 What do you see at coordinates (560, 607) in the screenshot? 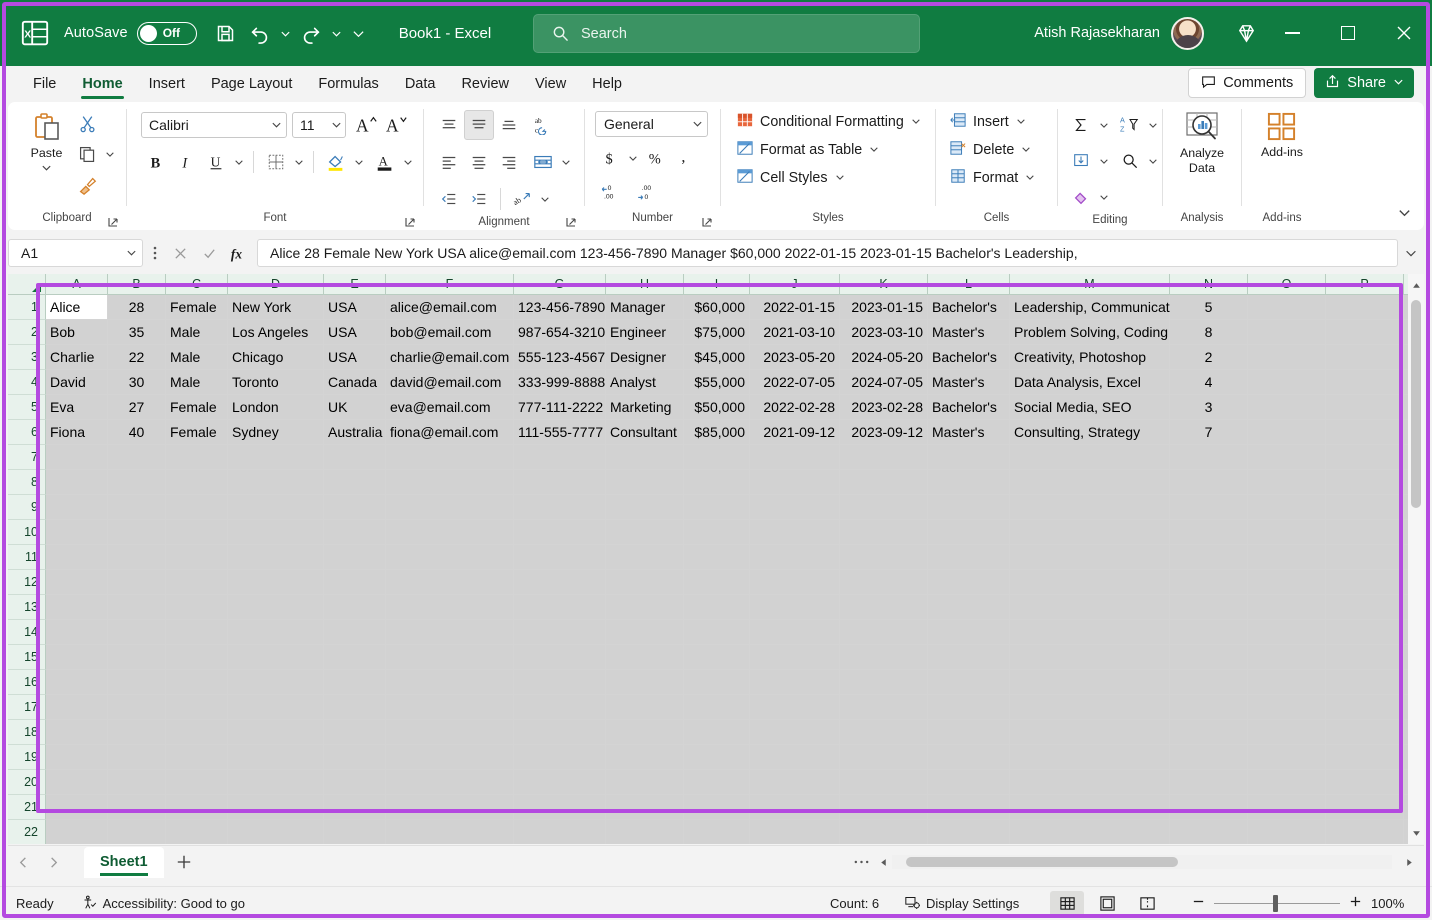
I see `cell-G13` at bounding box center [560, 607].